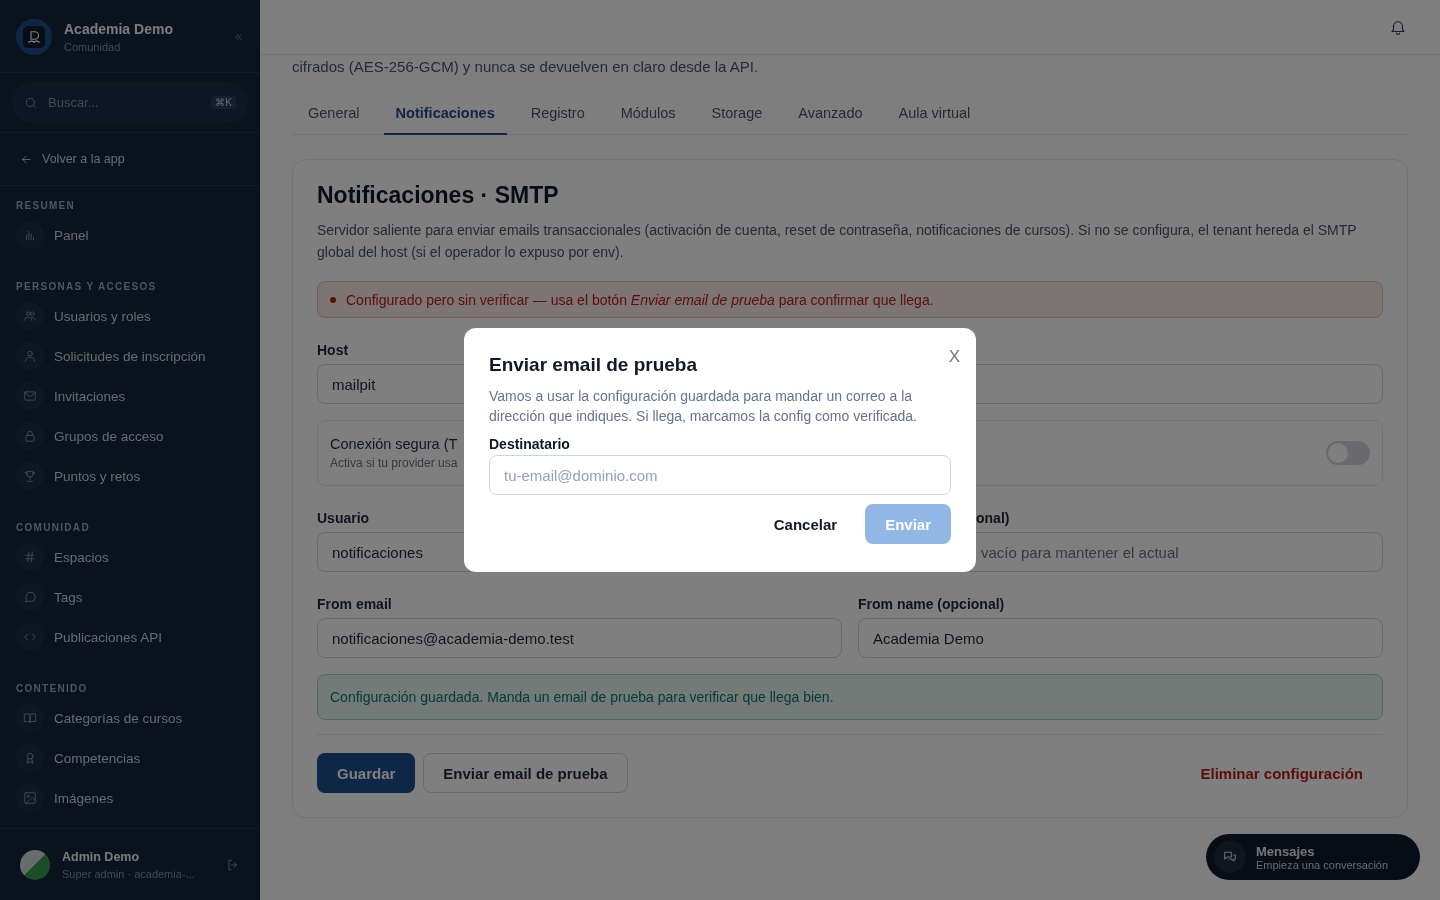 Image resolution: width=1440 pixels, height=900 pixels. Describe the element at coordinates (557, 115) in the screenshot. I see `tab: Registro` at that location.